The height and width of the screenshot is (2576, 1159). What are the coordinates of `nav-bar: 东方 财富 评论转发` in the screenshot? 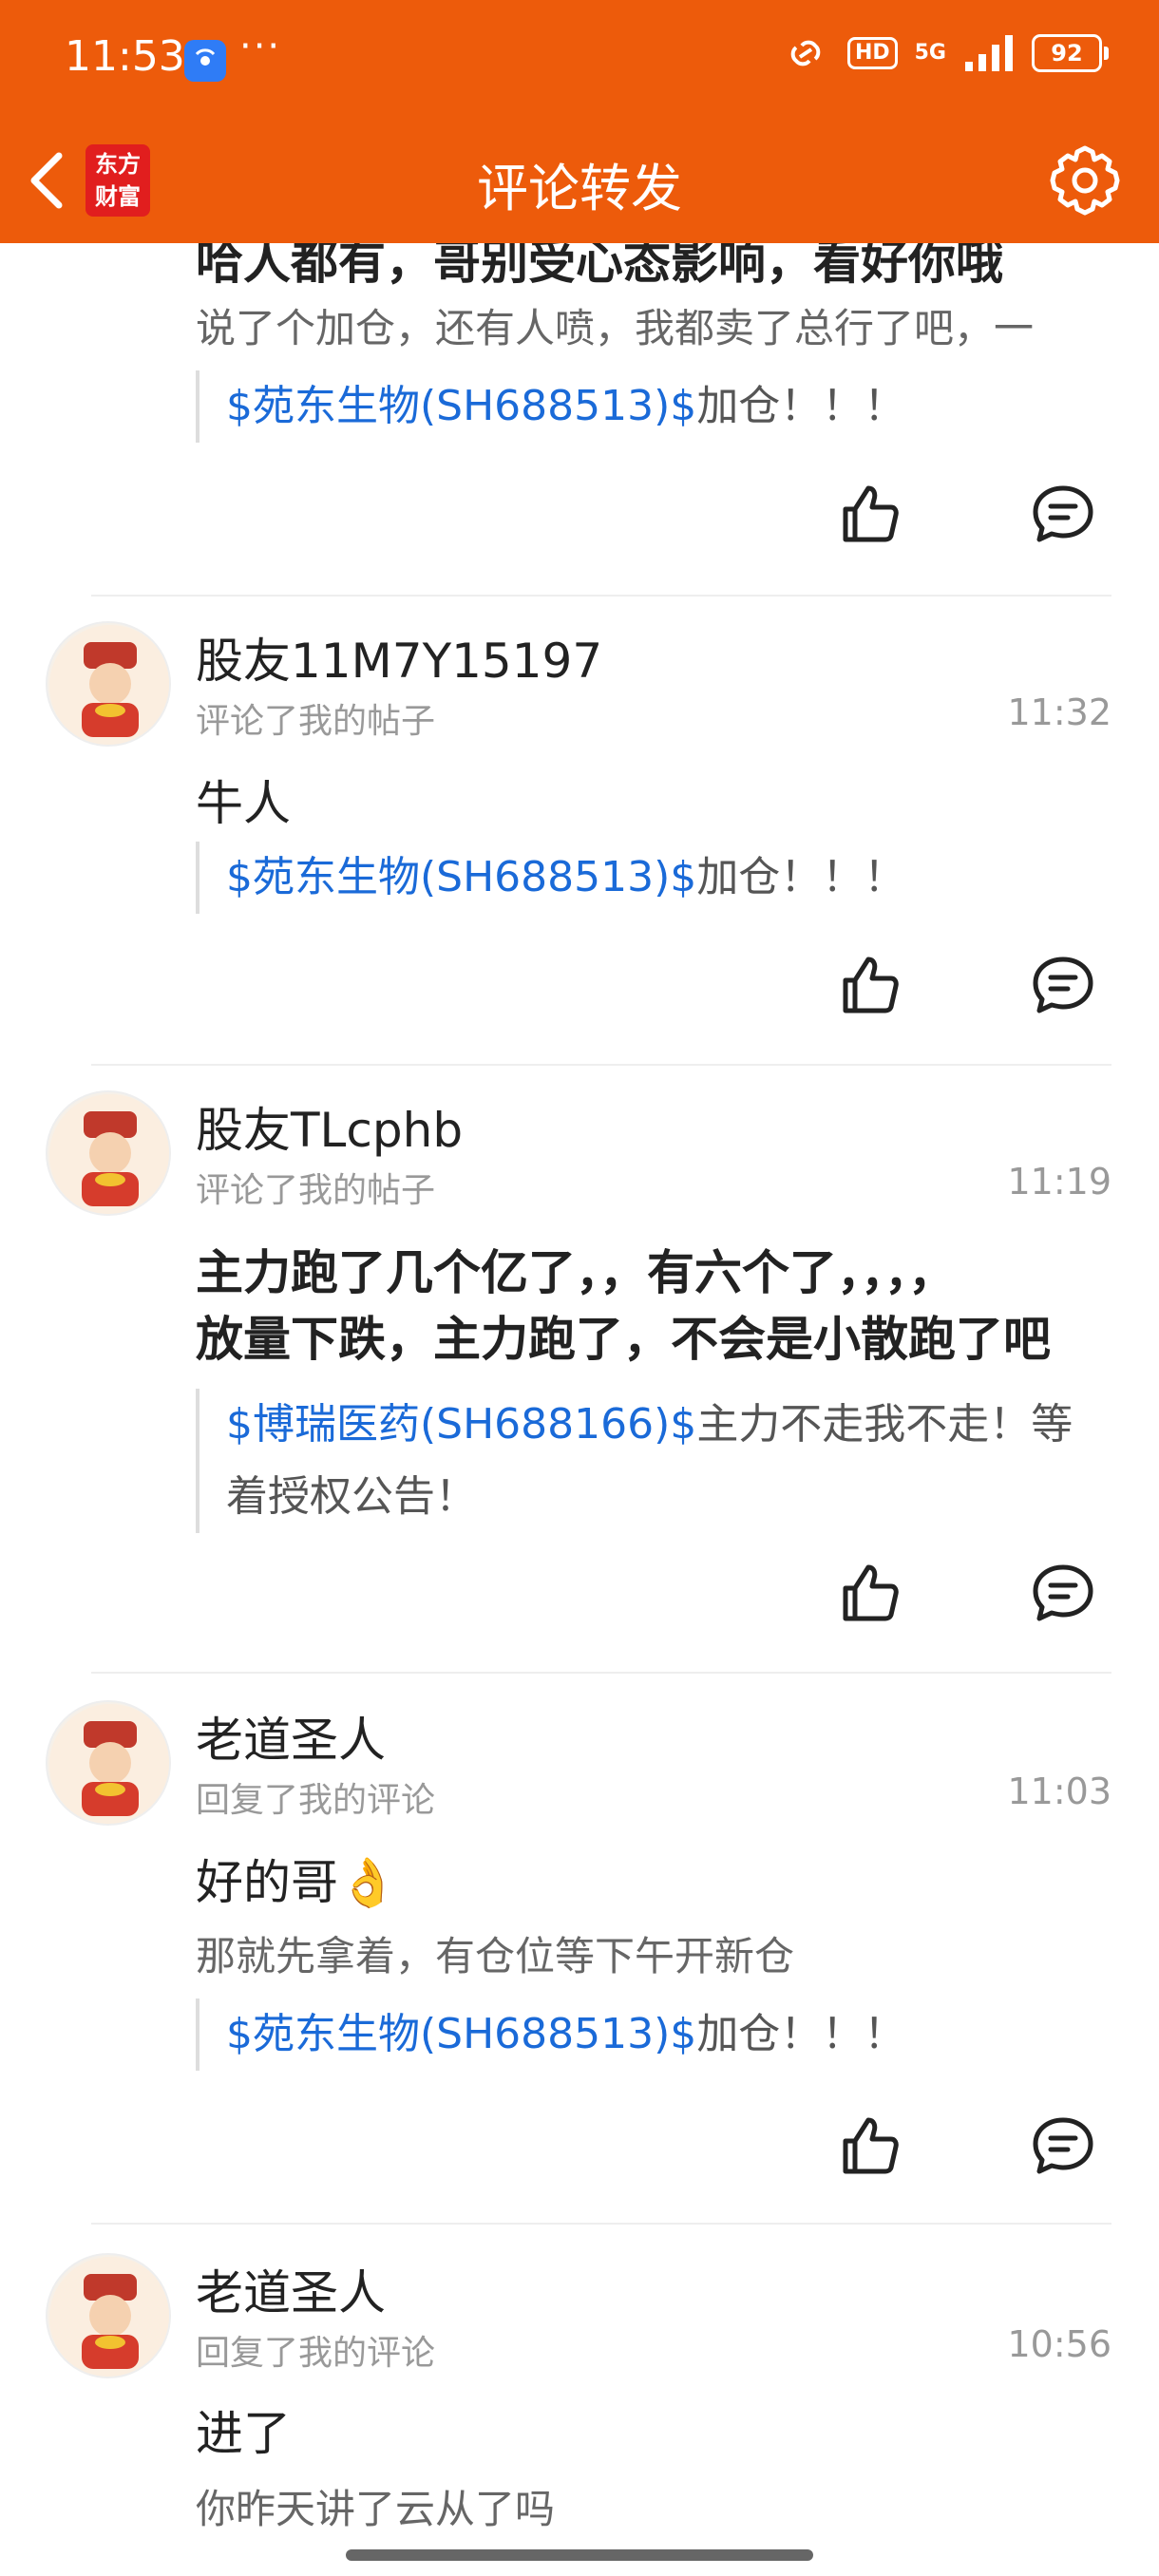 It's located at (579, 180).